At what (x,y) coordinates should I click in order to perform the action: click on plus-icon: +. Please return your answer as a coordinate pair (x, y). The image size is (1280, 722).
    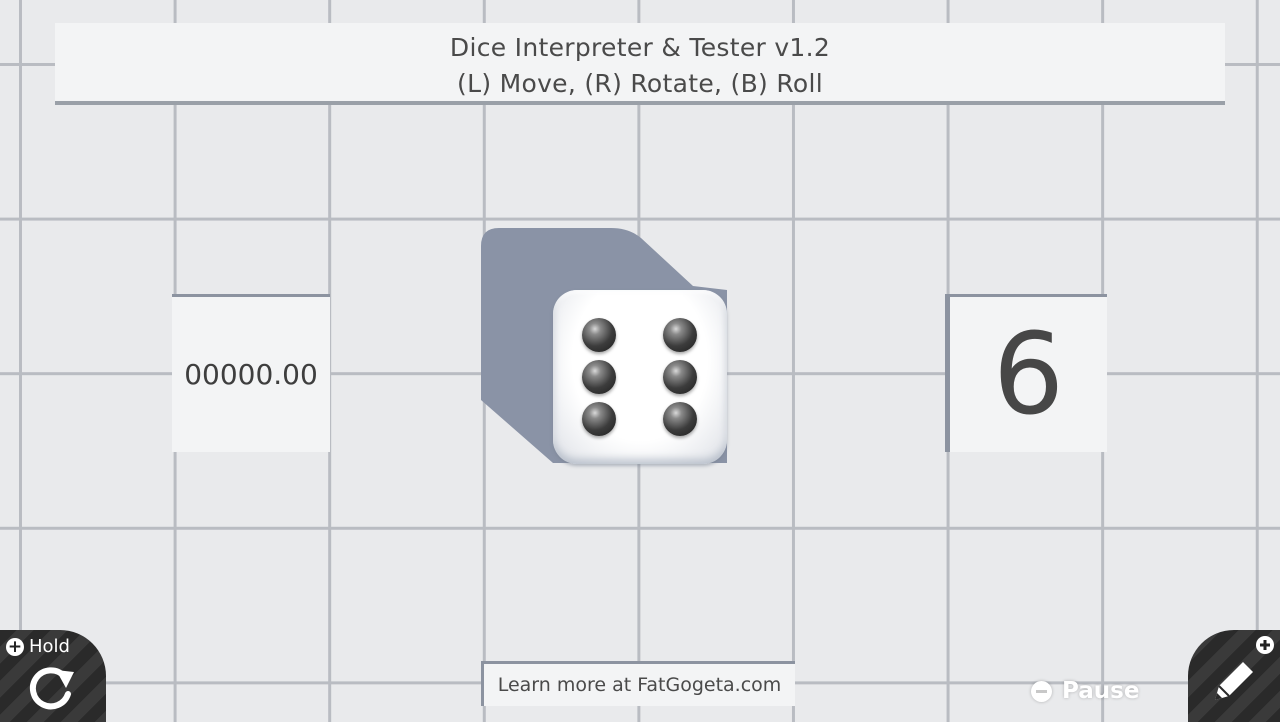
    Looking at the image, I should click on (15, 646).